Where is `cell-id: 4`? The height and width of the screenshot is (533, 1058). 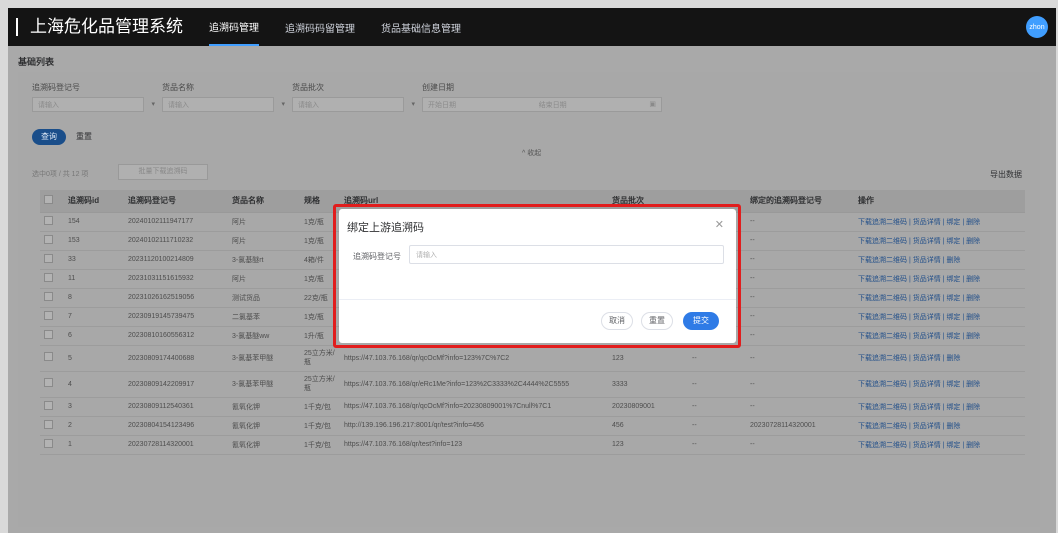 cell-id: 4 is located at coordinates (94, 384).